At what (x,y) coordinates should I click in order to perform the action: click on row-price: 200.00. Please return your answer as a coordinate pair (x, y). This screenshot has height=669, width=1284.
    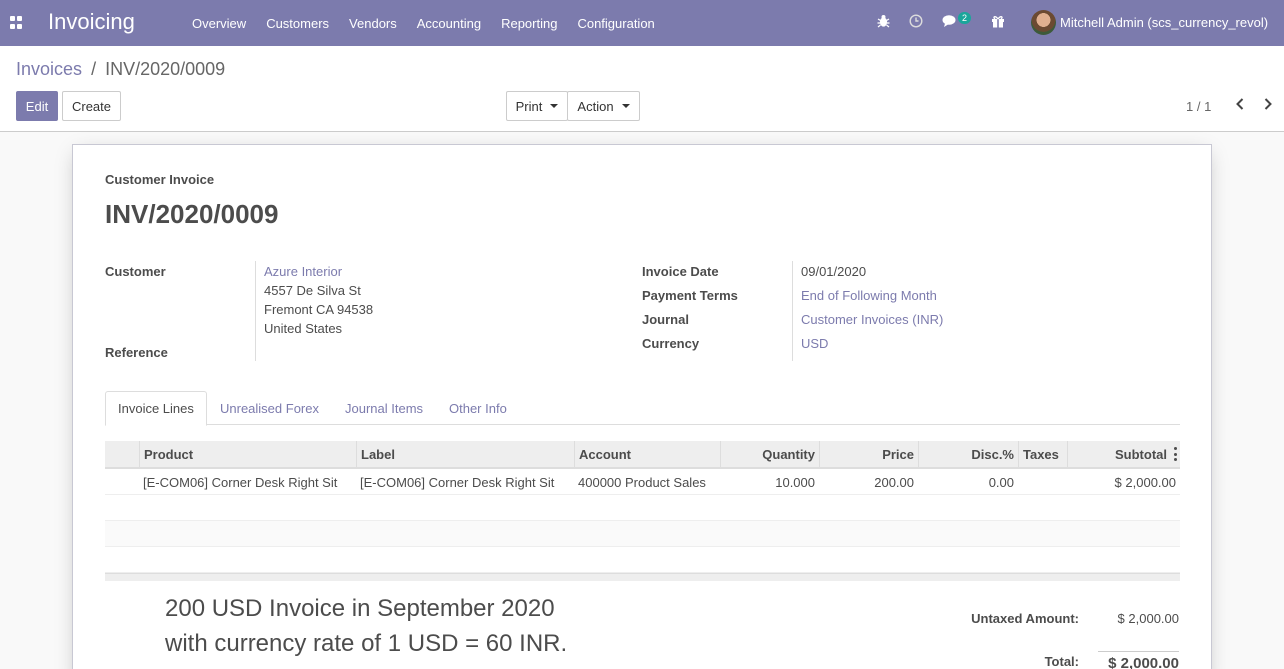
    Looking at the image, I should click on (894, 482).